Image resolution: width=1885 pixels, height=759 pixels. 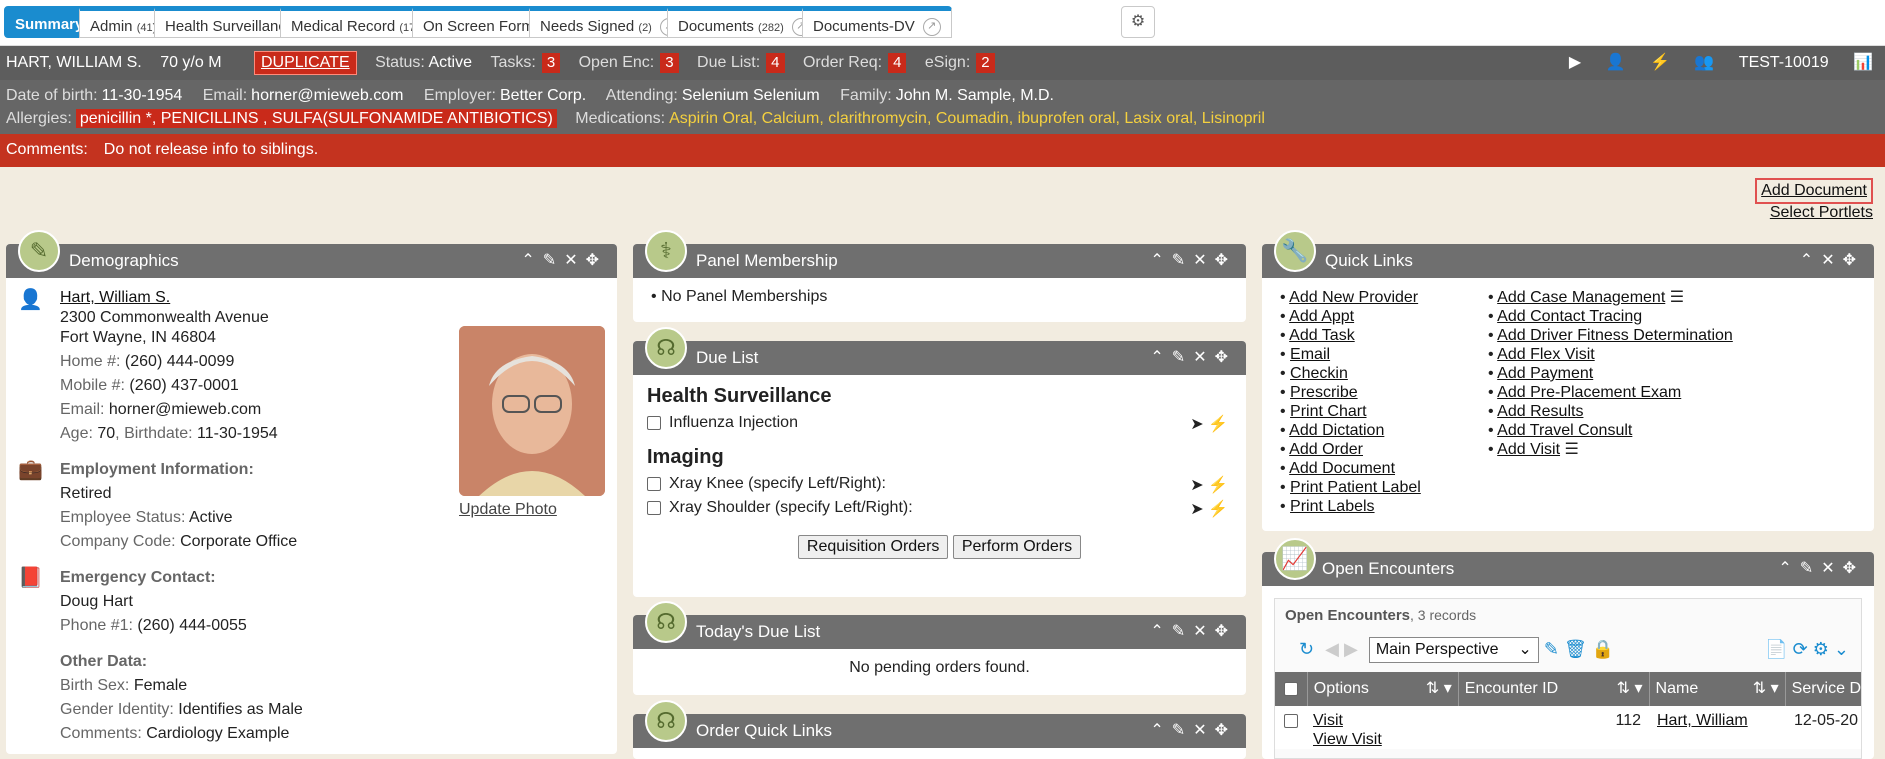 What do you see at coordinates (1545, 373) in the screenshot?
I see `quick-link: Add Payment` at bounding box center [1545, 373].